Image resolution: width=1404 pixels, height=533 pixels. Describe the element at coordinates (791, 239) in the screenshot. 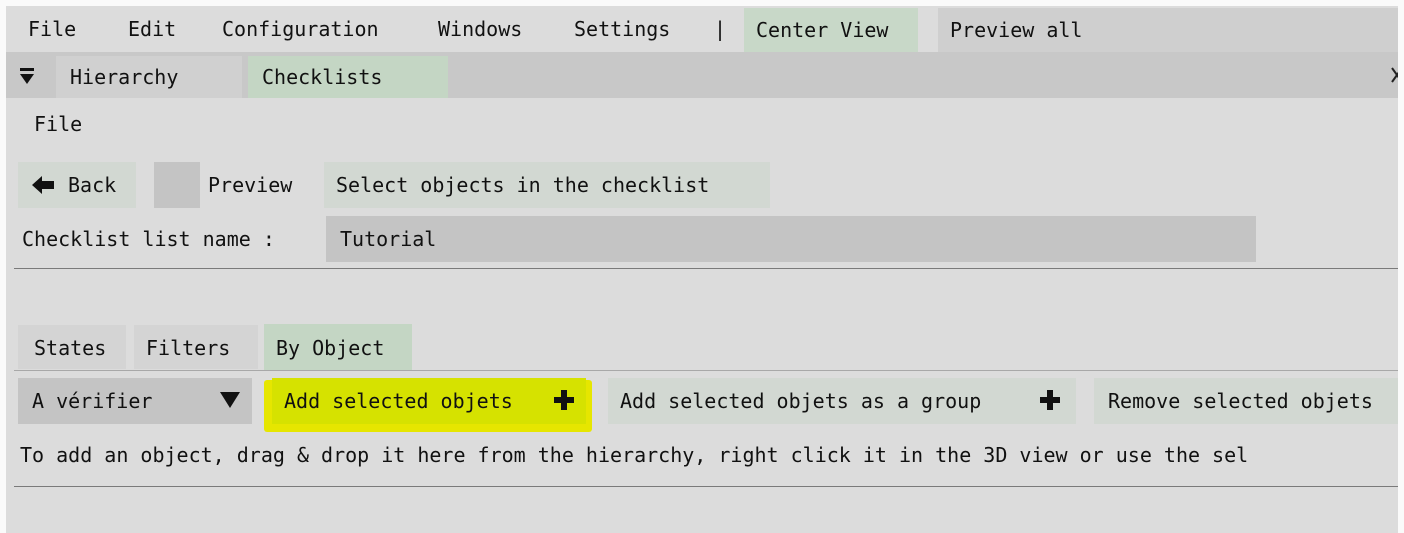

I see `checklist-name-input: Tutorial` at that location.